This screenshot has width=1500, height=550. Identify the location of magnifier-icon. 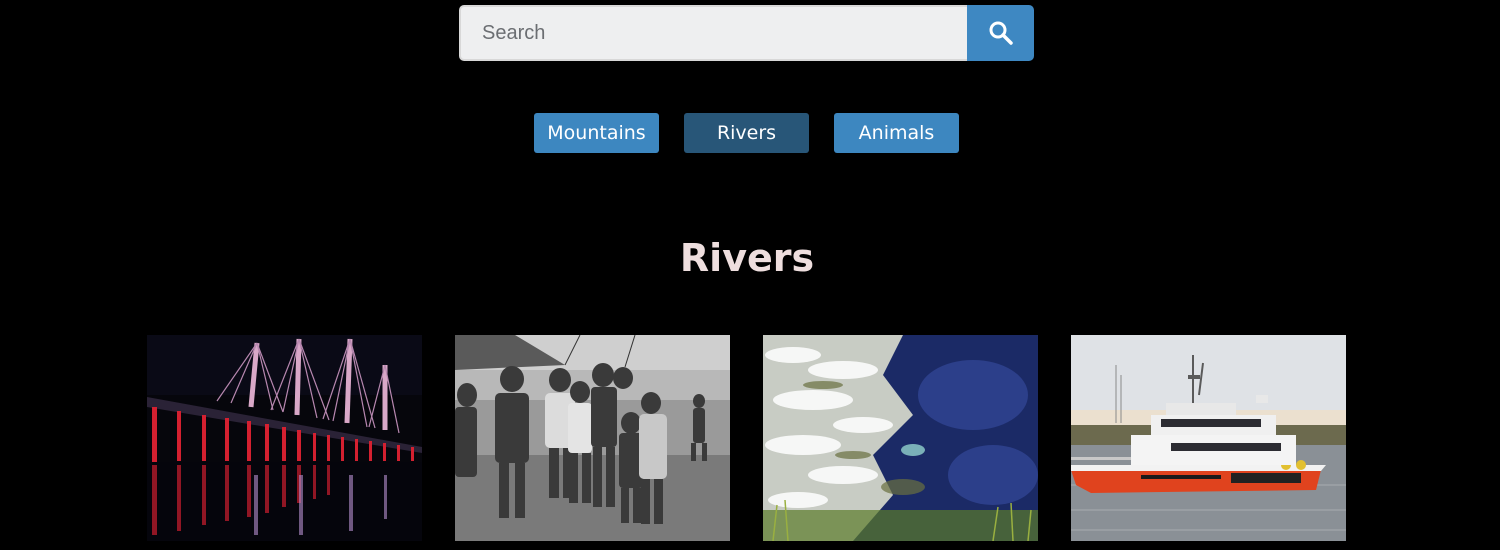
(1001, 33).